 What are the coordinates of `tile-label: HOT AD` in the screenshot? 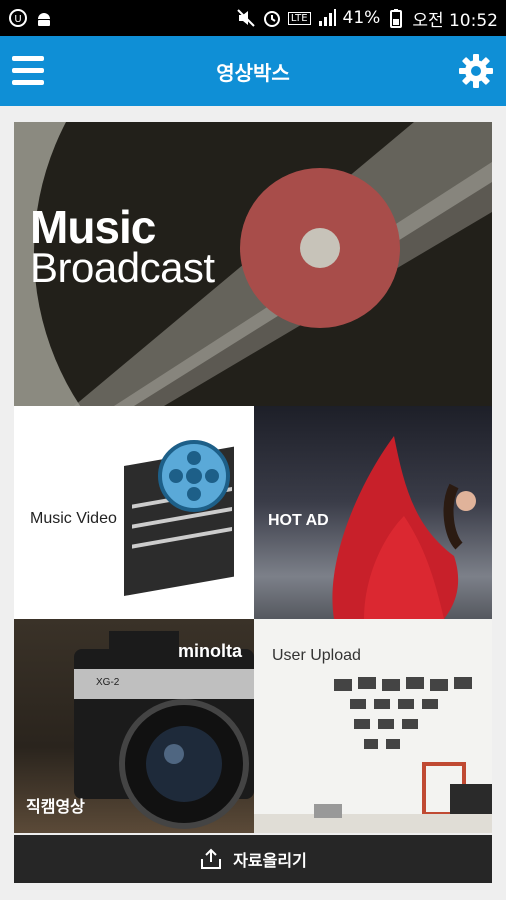 It's located at (298, 520).